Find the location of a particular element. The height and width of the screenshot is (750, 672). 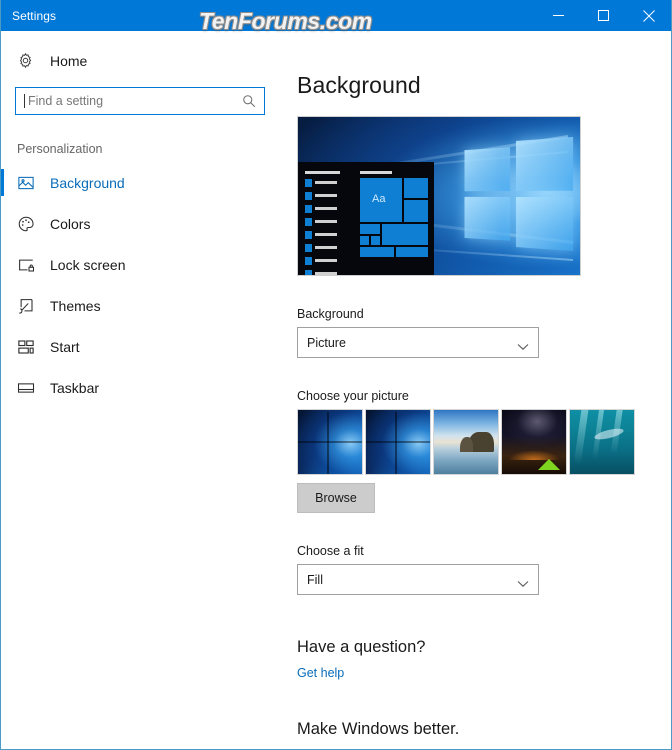

sidebar-item-themes: Themes is located at coordinates (146, 305).